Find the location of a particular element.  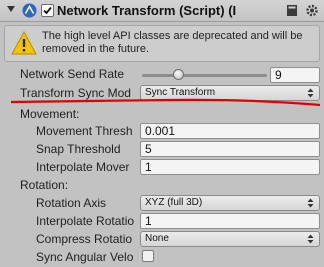

rotation-axis-label: Rotation Axis is located at coordinates (71, 203).